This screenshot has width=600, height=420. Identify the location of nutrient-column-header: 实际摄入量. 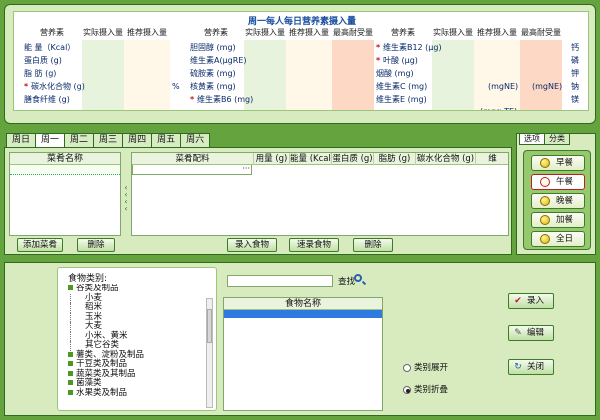
(103, 33).